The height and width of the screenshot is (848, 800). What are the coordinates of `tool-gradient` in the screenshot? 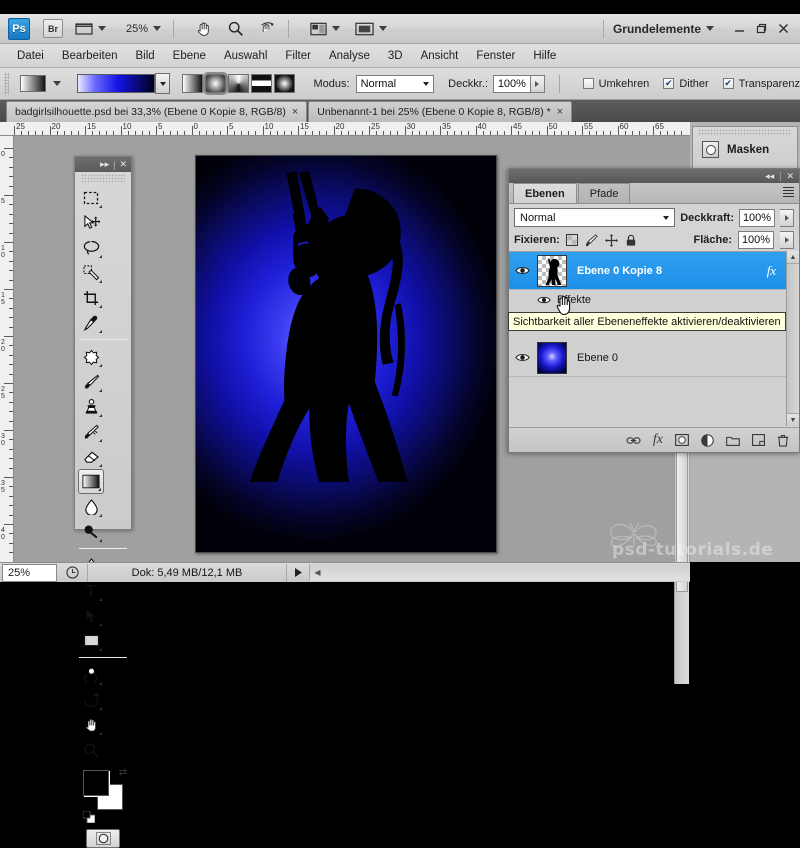 It's located at (91, 481).